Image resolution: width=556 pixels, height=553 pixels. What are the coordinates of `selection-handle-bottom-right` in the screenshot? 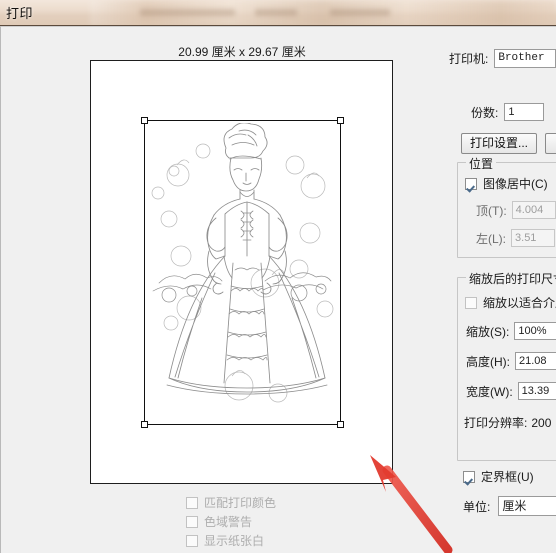 It's located at (340, 424).